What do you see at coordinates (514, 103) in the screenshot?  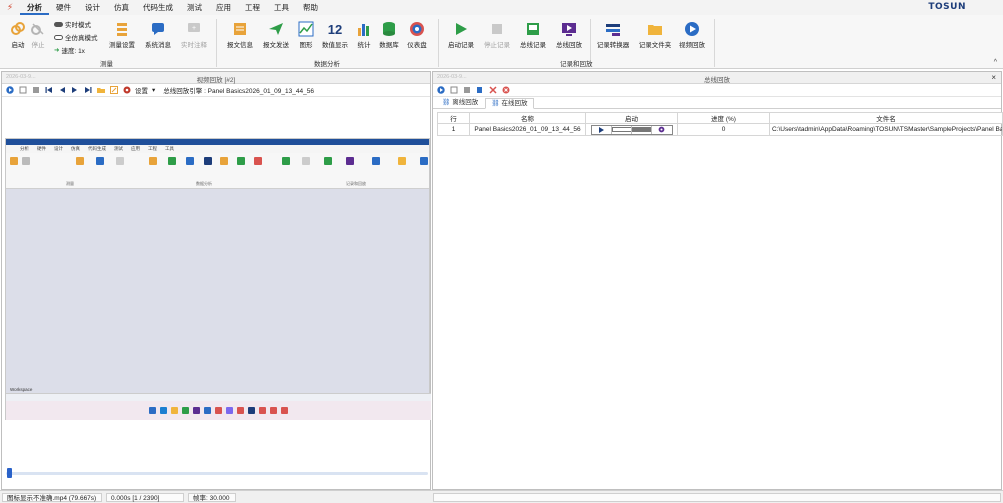 I see `tab-online-label: 在线回放` at bounding box center [514, 103].